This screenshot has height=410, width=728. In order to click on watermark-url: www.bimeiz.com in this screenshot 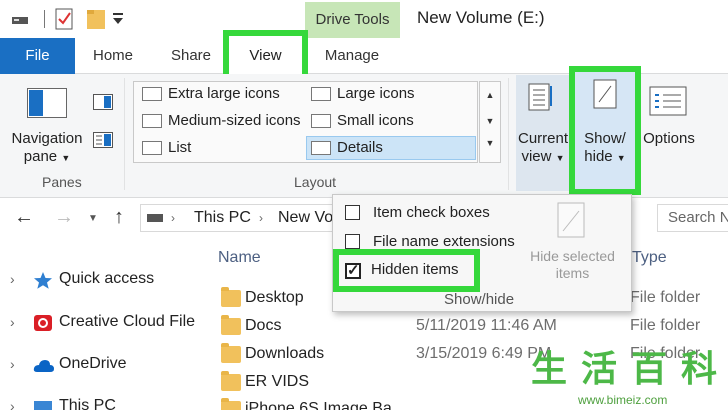, I will do `click(623, 400)`.